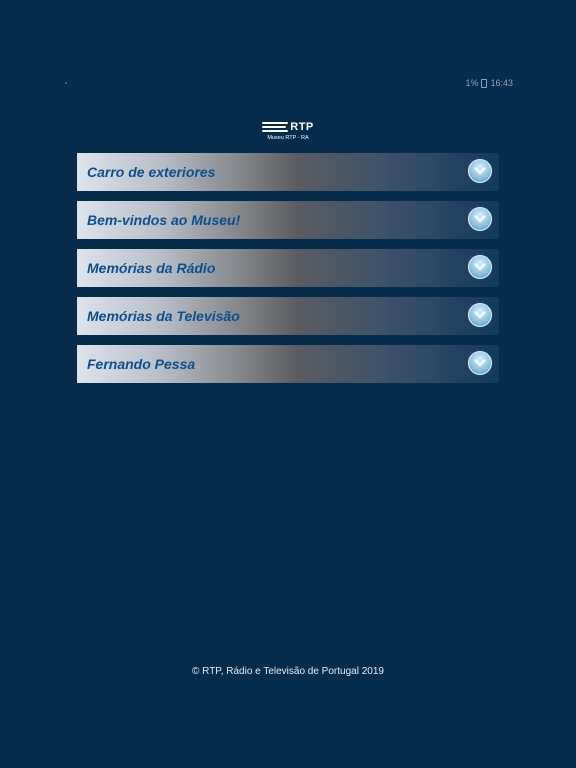 This screenshot has width=576, height=768. What do you see at coordinates (164, 220) in the screenshot?
I see `menu-item-label: Bem-vindos ao Museu!` at bounding box center [164, 220].